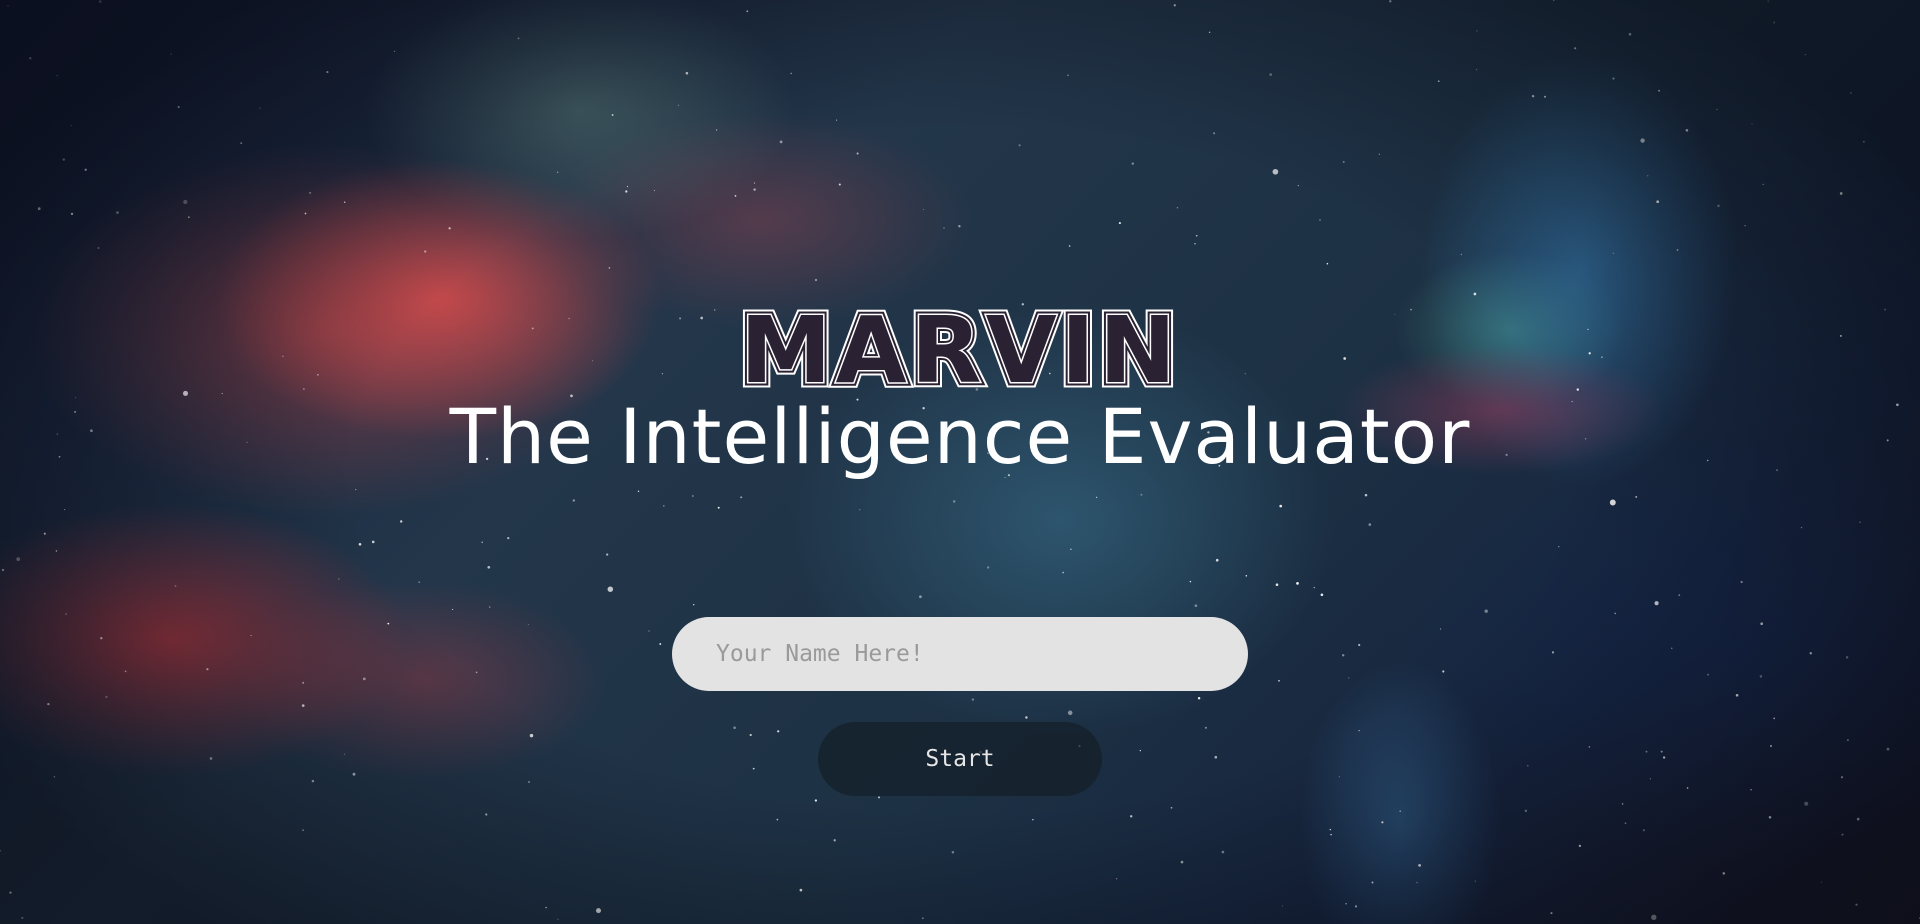  I want to click on logo-core: MARVIN, so click(960, 345).